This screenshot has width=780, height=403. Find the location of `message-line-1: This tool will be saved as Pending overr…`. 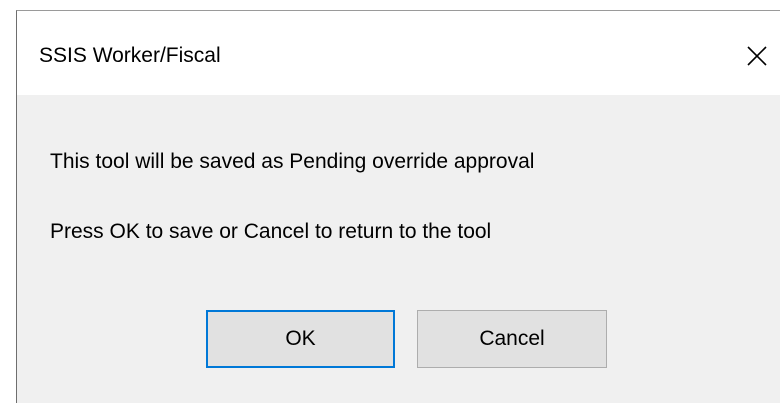

message-line-1: This tool will be saved as Pending overr… is located at coordinates (292, 161).